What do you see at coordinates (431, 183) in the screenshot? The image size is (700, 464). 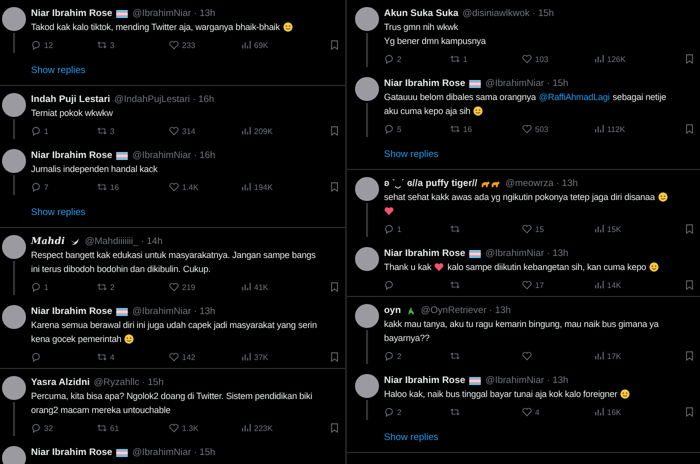 I see `user-name: ʚ ˋ‿ˊ ɞ//a puffy tiger//` at bounding box center [431, 183].